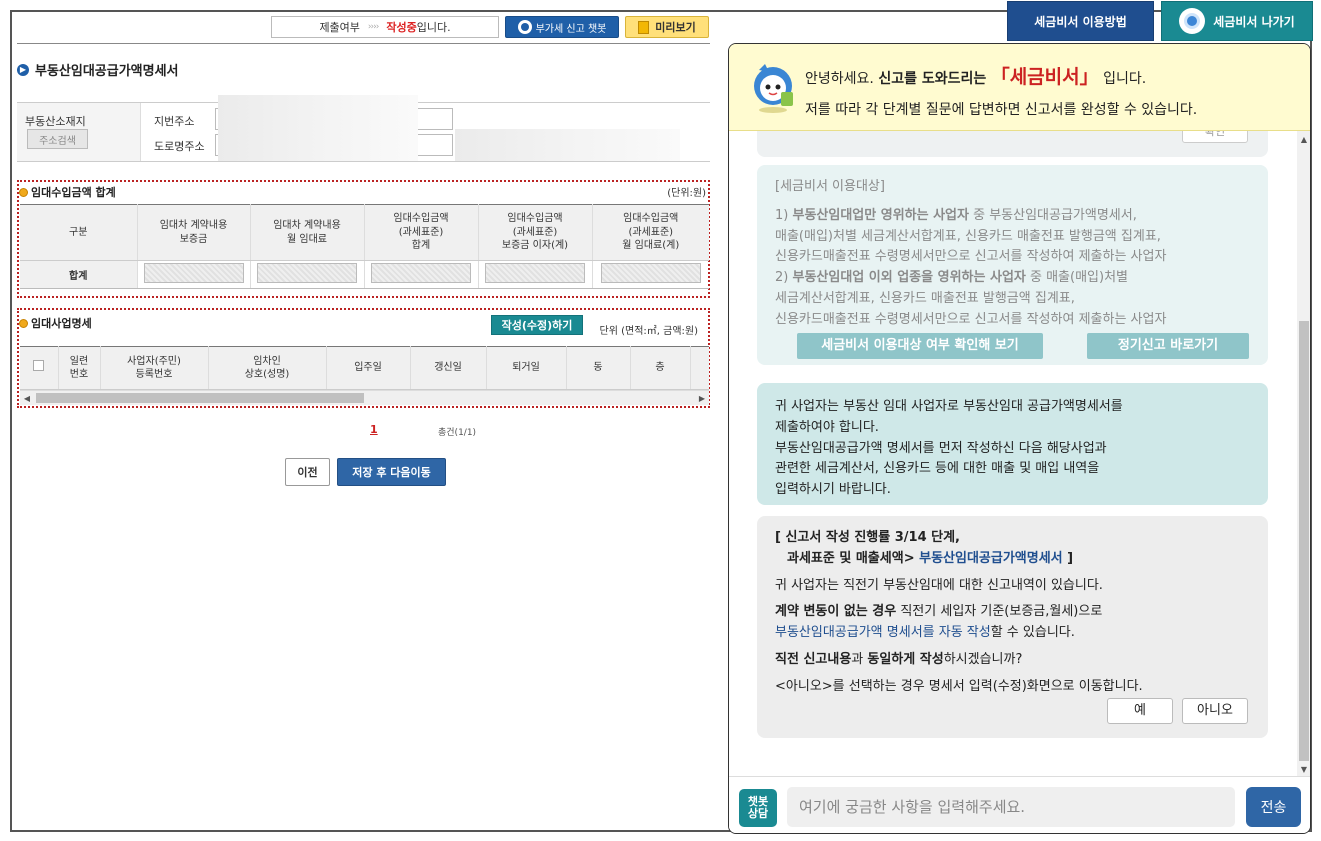 This screenshot has width=1321, height=841. I want to click on progress-question: 직전 신고내용과 동일하게 작성하시겠습니까?, so click(899, 659).